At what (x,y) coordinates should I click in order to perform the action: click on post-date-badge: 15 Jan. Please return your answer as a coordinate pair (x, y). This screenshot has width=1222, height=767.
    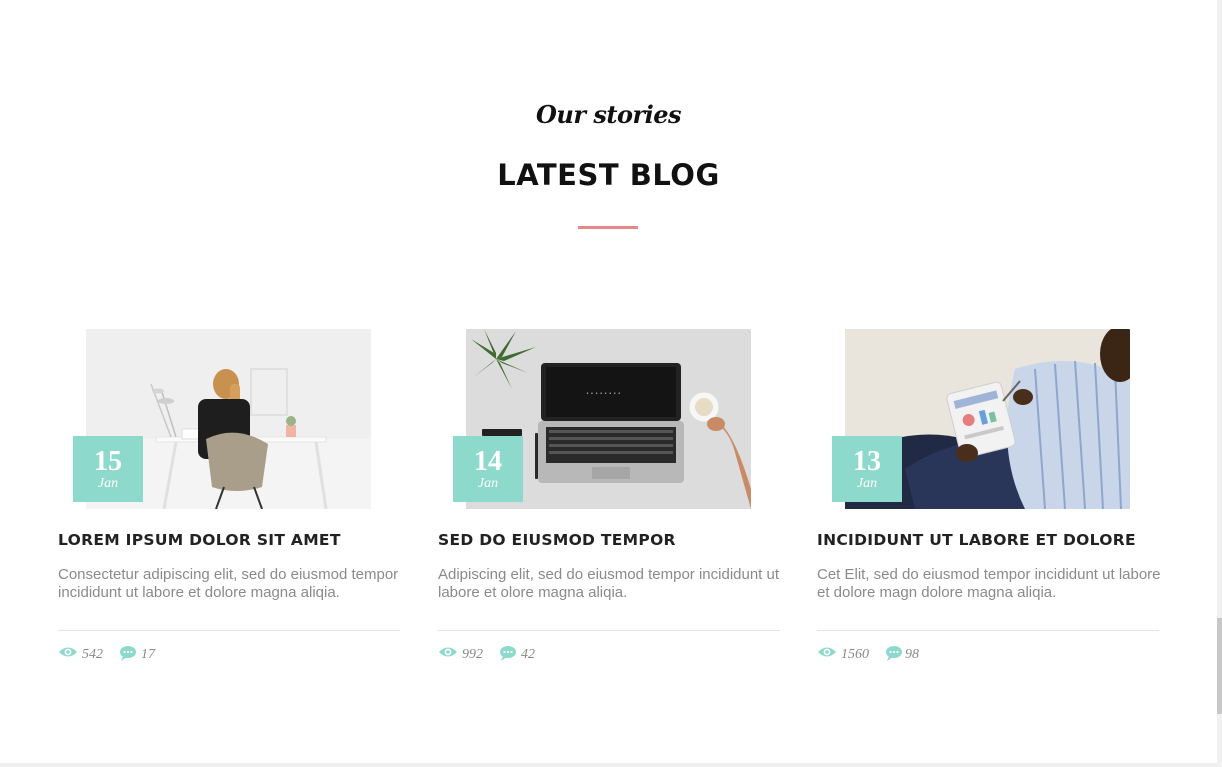
    Looking at the image, I should click on (108, 469).